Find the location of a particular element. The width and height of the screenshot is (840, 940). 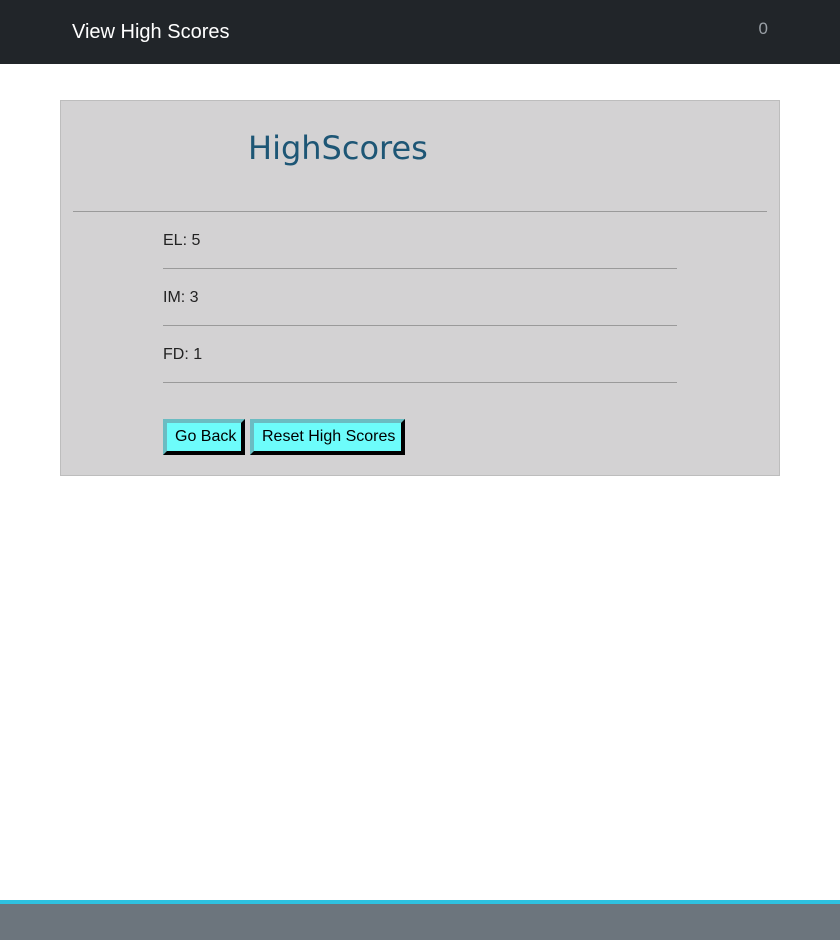

go-back-button: Go Back is located at coordinates (204, 437).